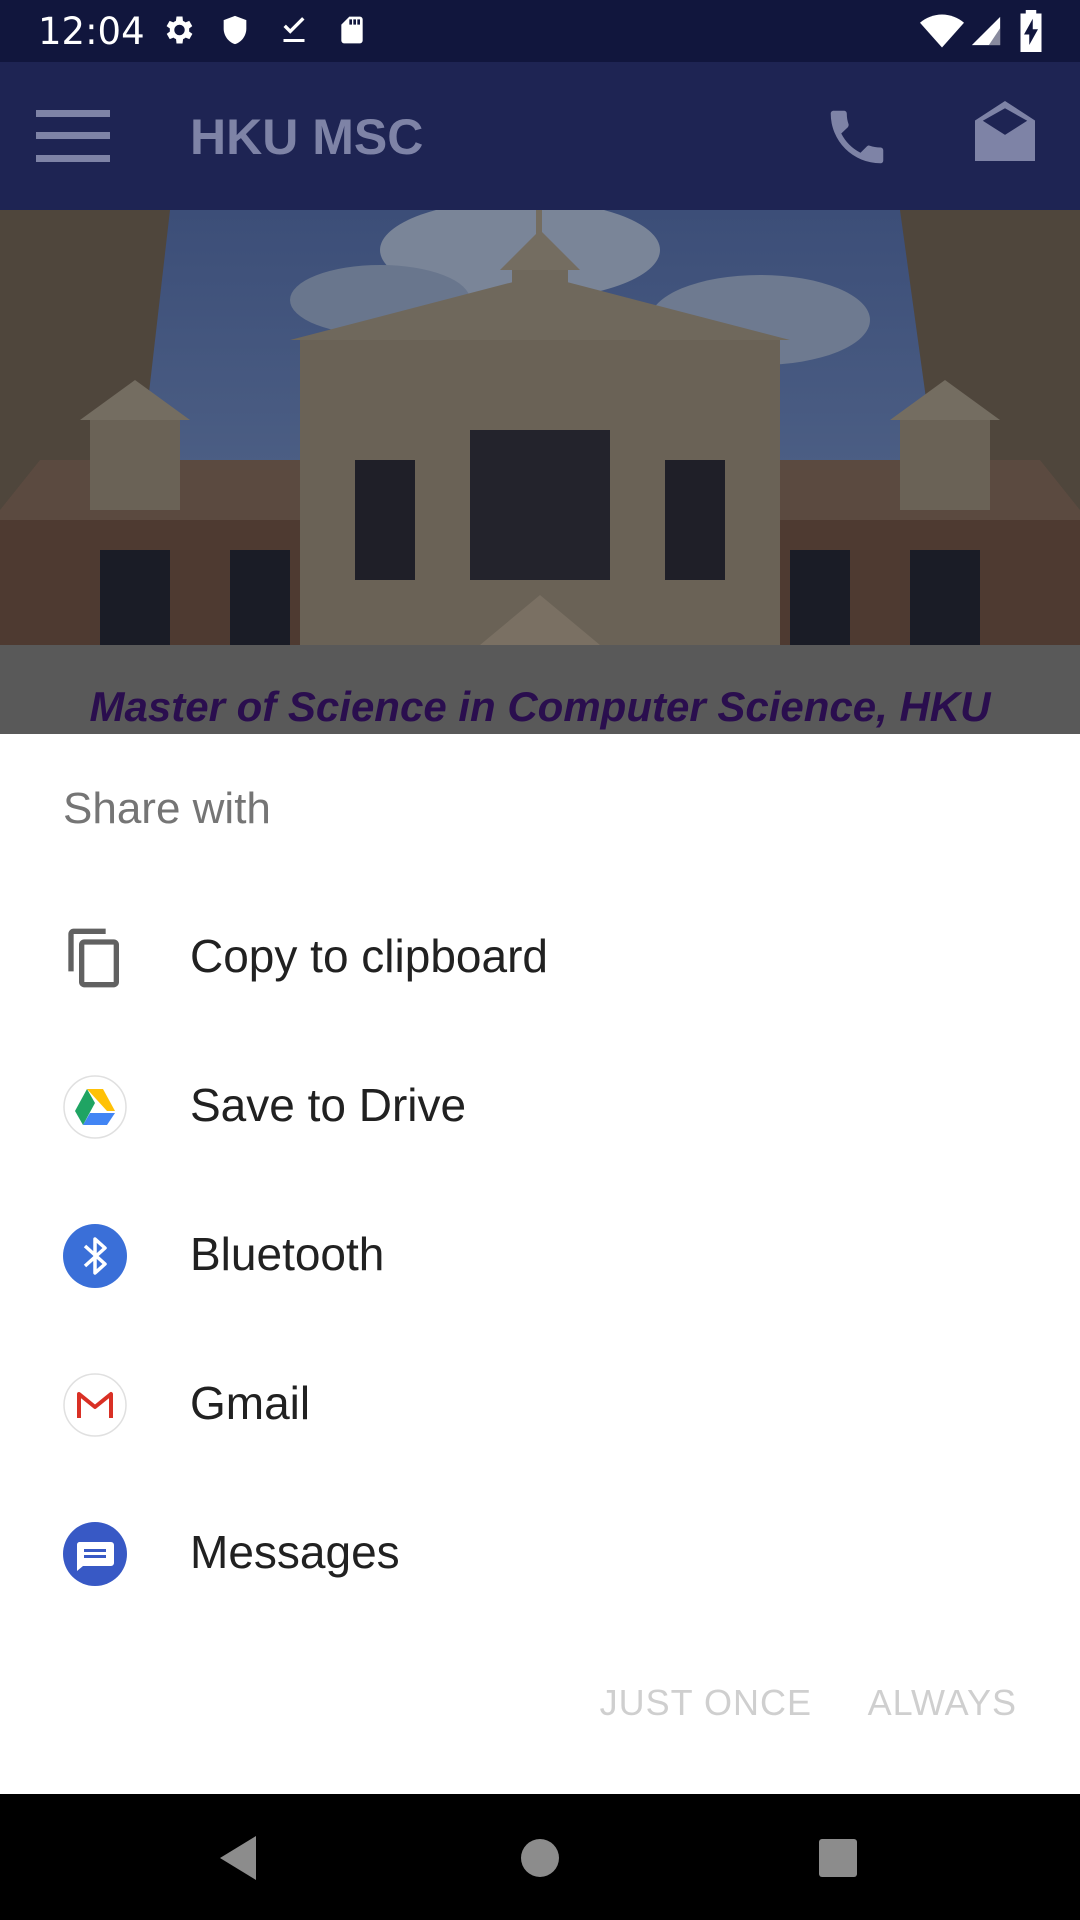 The height and width of the screenshot is (1920, 1080). What do you see at coordinates (706, 1703) in the screenshot?
I see `just-once-button: JUST ONCE` at bounding box center [706, 1703].